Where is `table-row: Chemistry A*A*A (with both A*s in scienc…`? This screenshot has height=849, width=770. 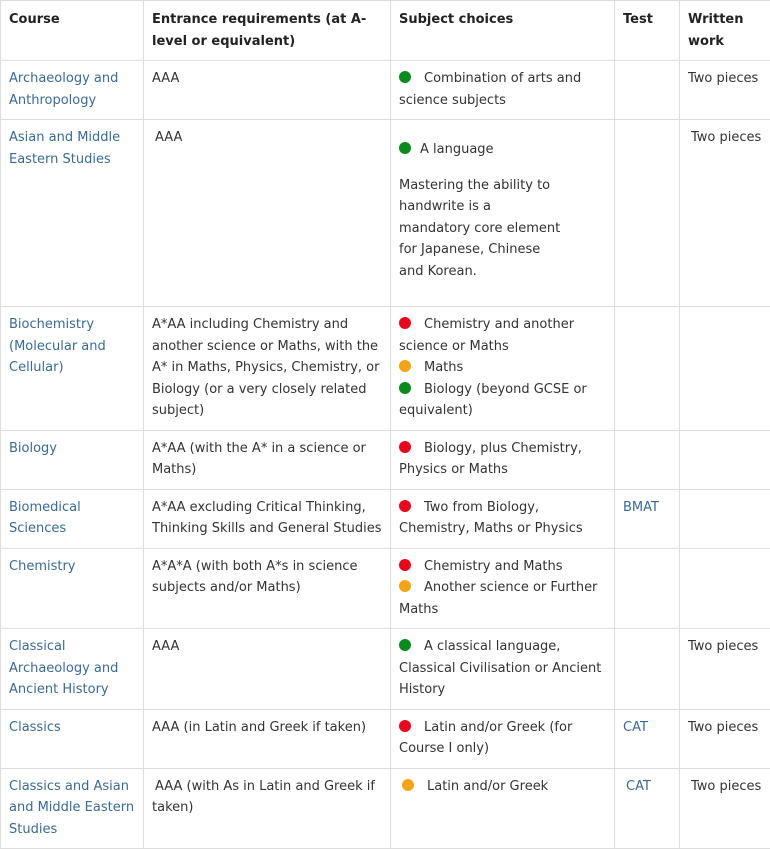
table-row: Chemistry A*A*A (with both A*s in scienc… is located at coordinates (385, 588).